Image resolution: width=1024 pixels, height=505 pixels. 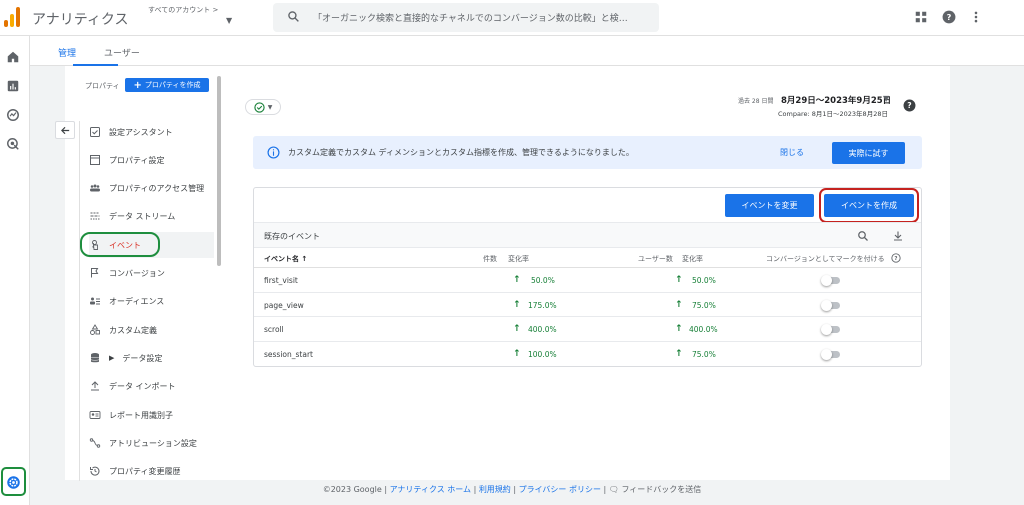 I want to click on event-name: first_visit, so click(x=281, y=280).